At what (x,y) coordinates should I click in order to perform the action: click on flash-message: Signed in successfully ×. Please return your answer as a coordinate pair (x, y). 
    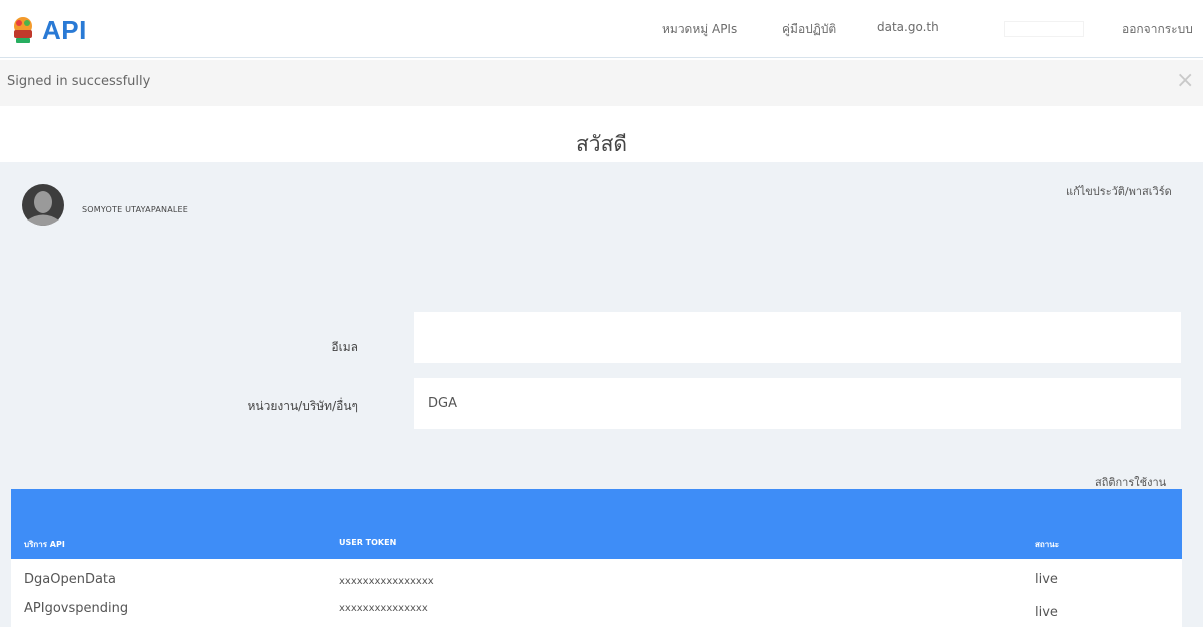
    Looking at the image, I should click on (601, 83).